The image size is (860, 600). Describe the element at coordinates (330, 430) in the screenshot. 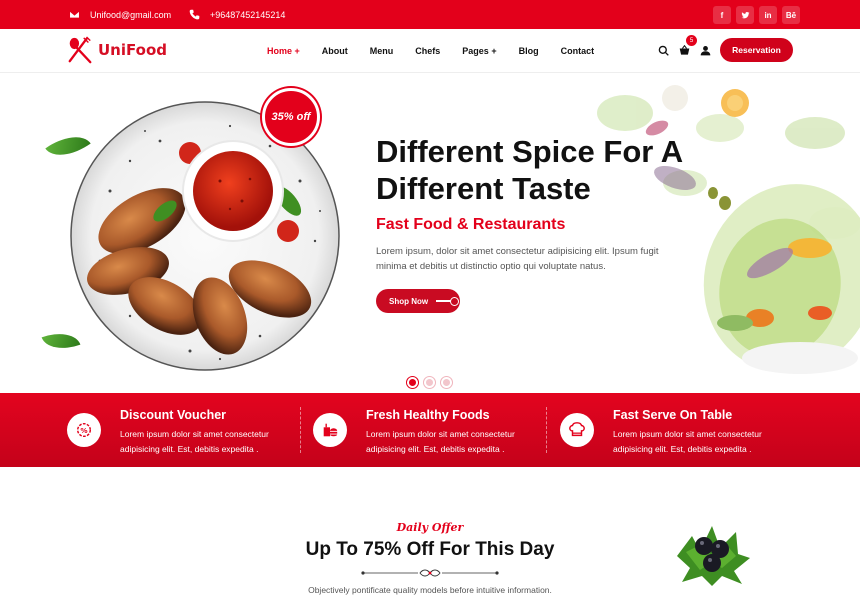

I see `fast-food-icon` at that location.